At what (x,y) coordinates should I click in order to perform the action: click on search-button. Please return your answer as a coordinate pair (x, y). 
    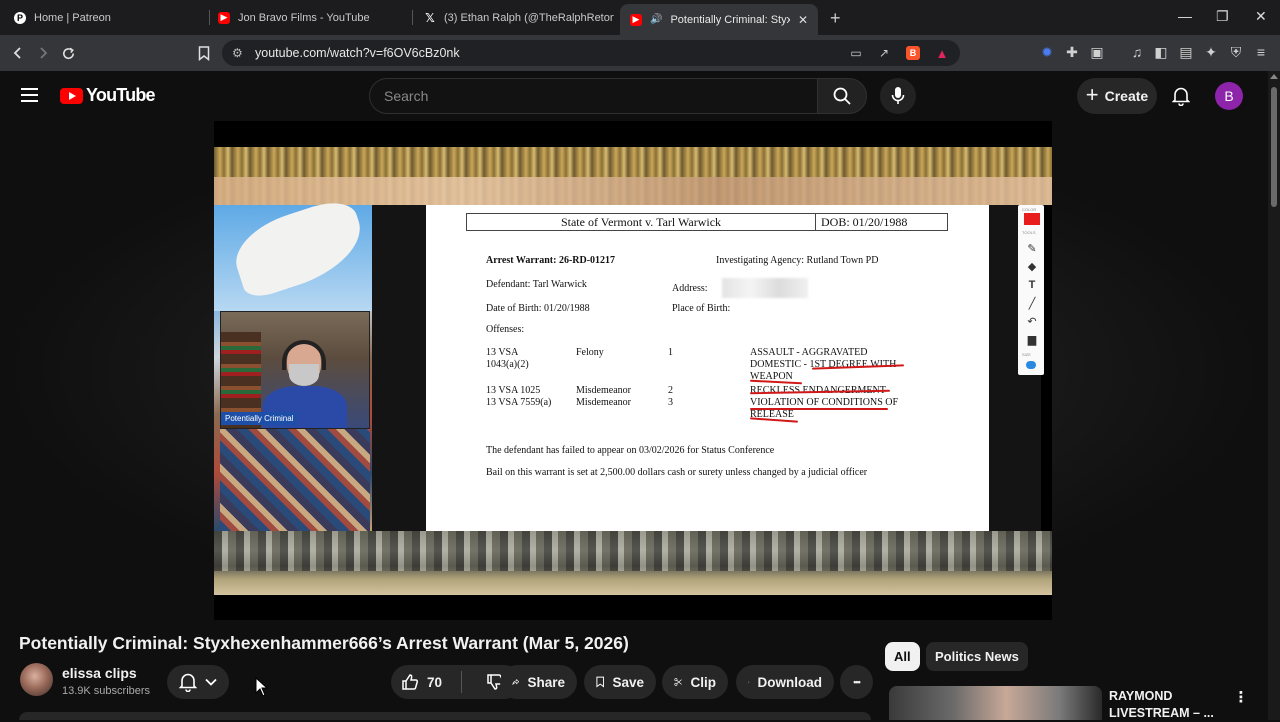
    Looking at the image, I should click on (842, 96).